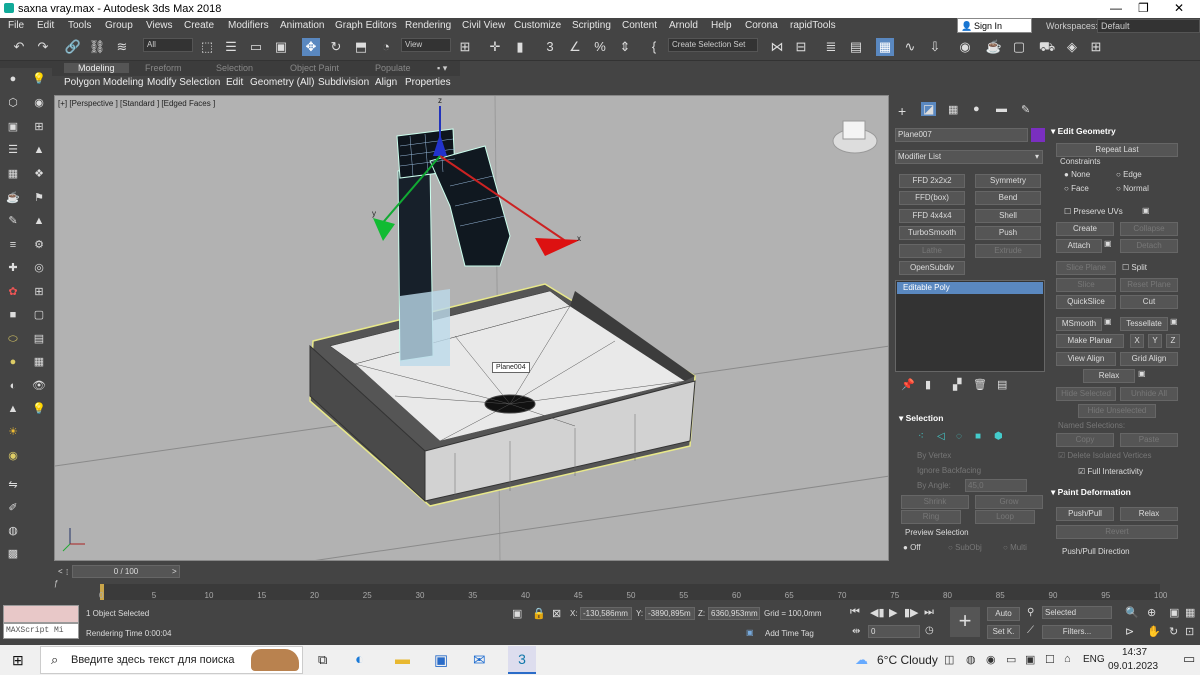  I want to click on store-icon: ▣, so click(441, 660).